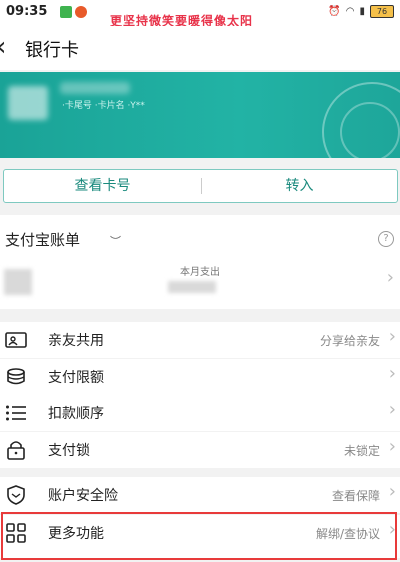 This screenshot has height=562, width=400. What do you see at coordinates (76, 378) in the screenshot?
I see `menu-item-label: 支付限额` at bounding box center [76, 378].